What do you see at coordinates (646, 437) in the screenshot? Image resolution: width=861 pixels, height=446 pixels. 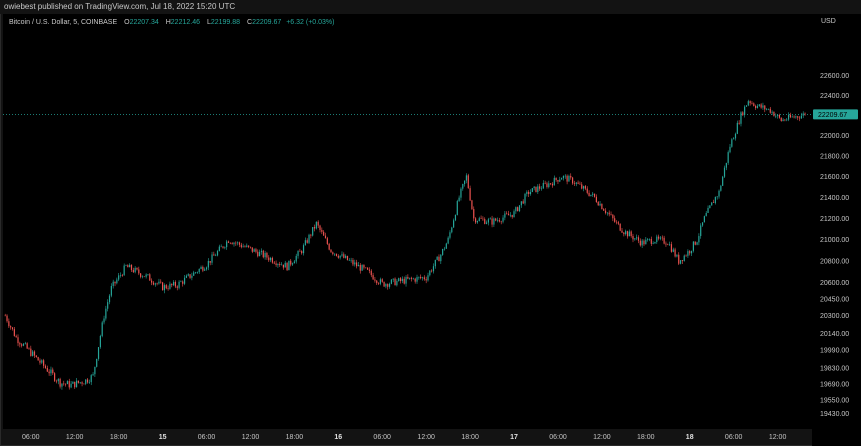 I see `time-tick-label: 18:00` at bounding box center [646, 437].